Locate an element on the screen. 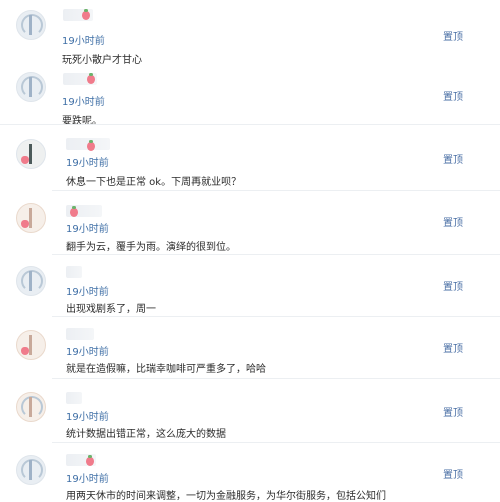  comment-text: 就是在造假嘛，比瑞幸咖啡可严重多了，哈哈 is located at coordinates (166, 369).